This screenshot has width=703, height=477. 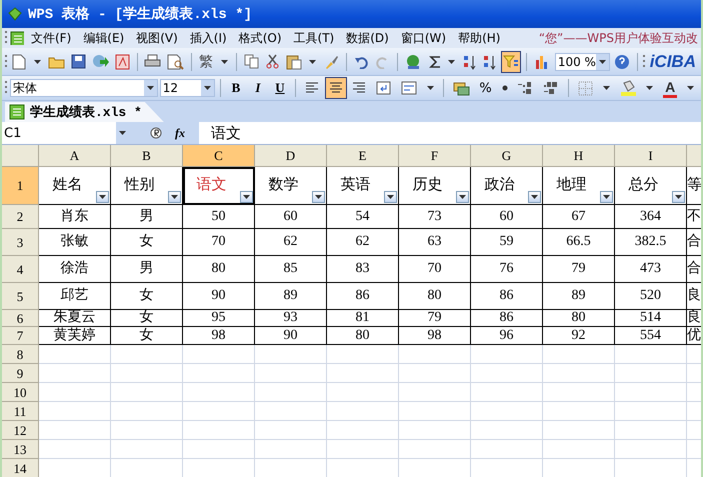 What do you see at coordinates (424, 38) in the screenshot?
I see `menu-item: 窗口(W)` at bounding box center [424, 38].